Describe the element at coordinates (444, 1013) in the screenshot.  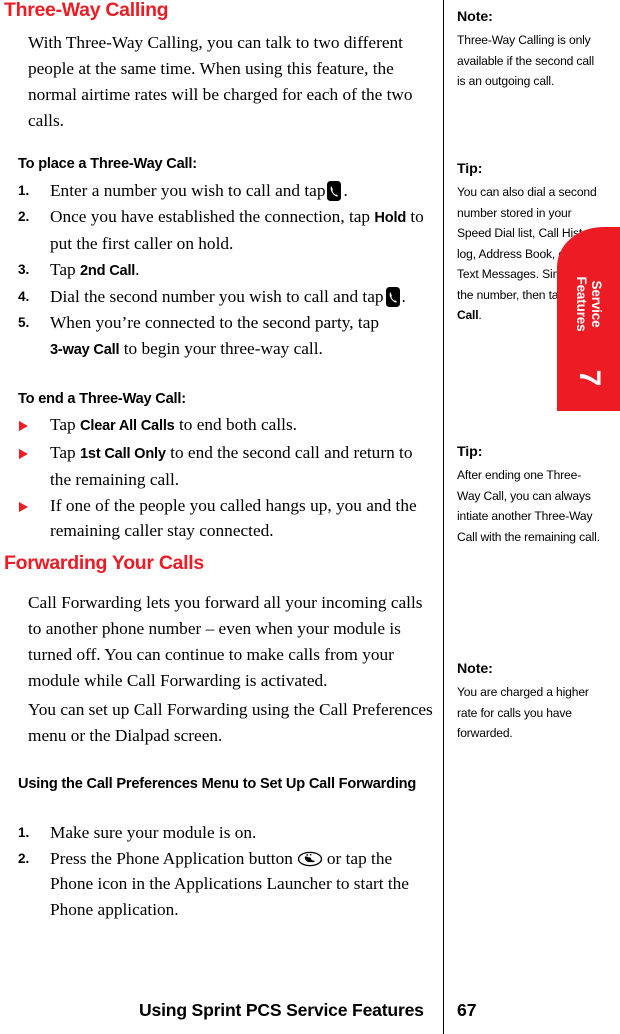
I see `footer-divider-rule` at that location.